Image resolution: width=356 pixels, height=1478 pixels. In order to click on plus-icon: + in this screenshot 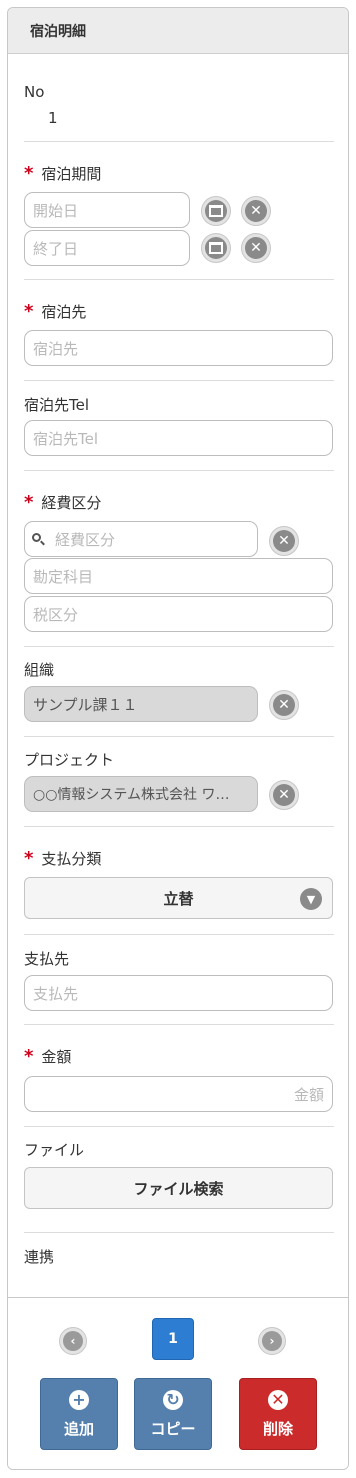, I will do `click(79, 1399)`.